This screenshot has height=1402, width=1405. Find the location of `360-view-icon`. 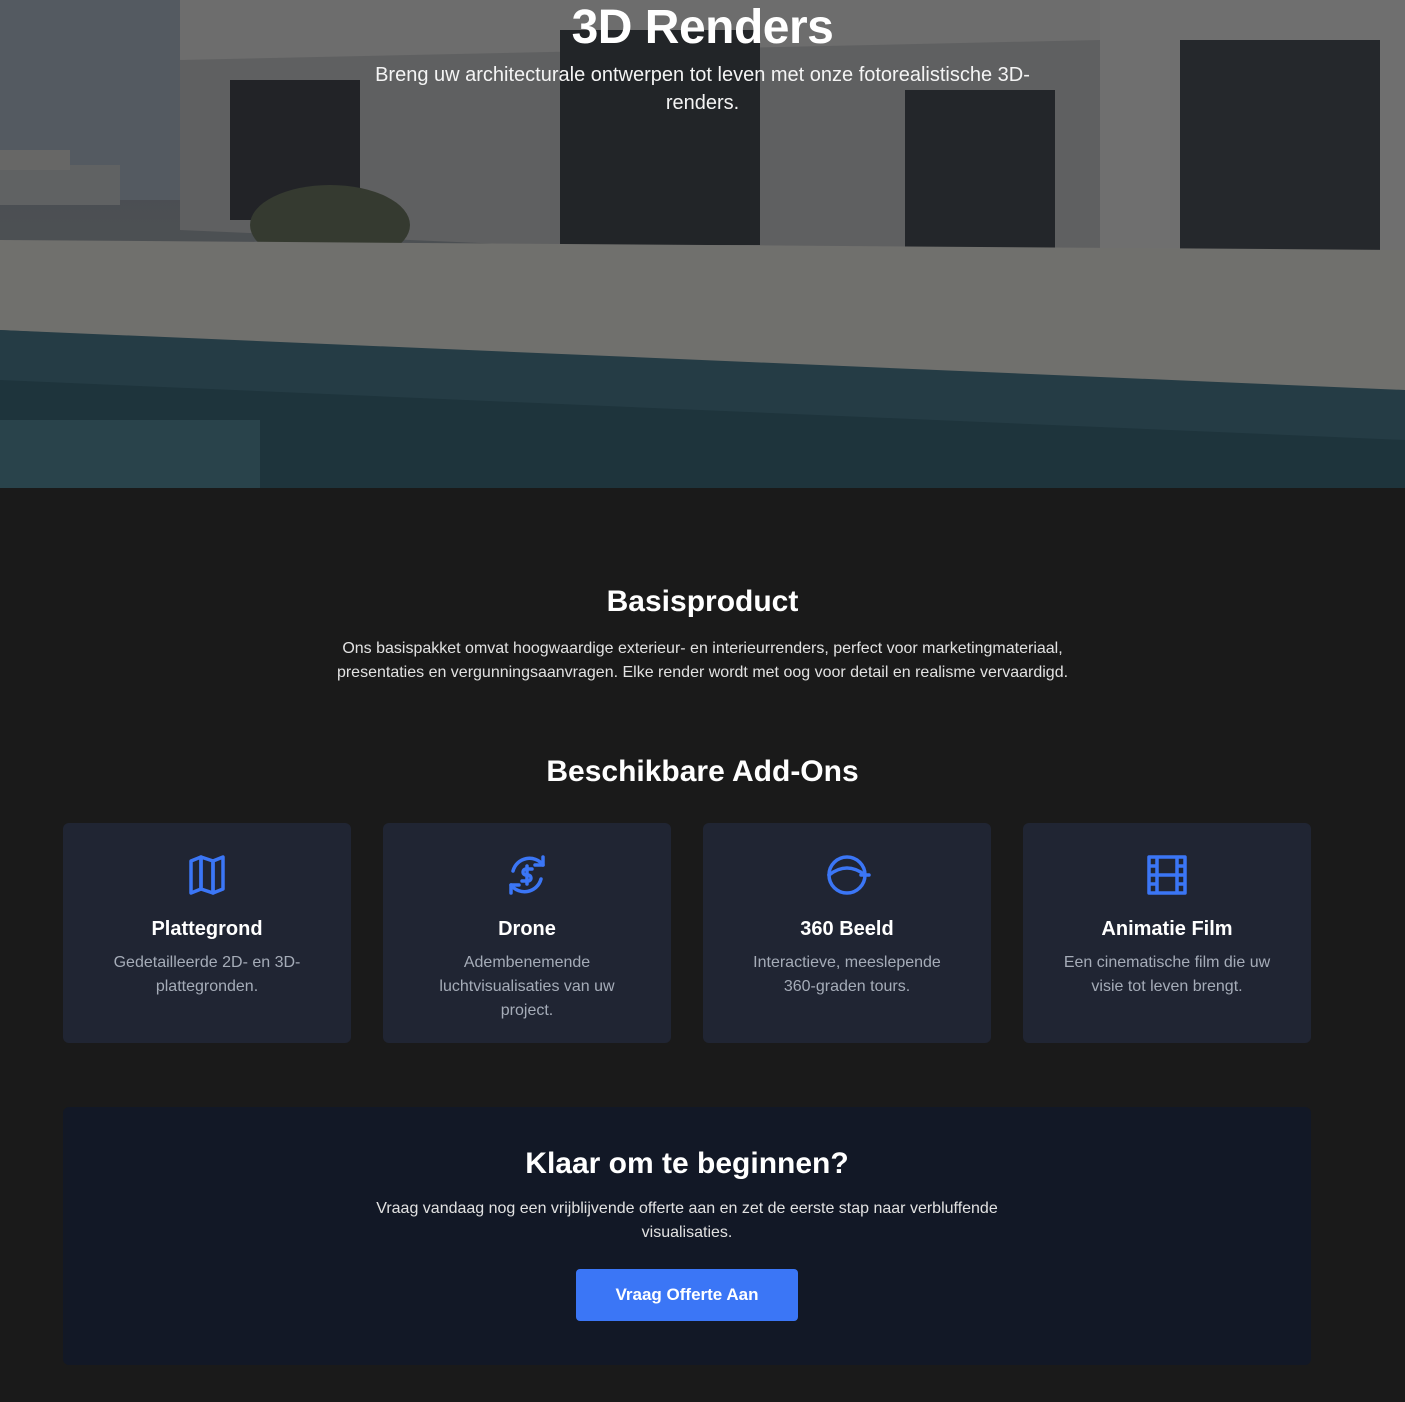

360-view-icon is located at coordinates (849, 875).